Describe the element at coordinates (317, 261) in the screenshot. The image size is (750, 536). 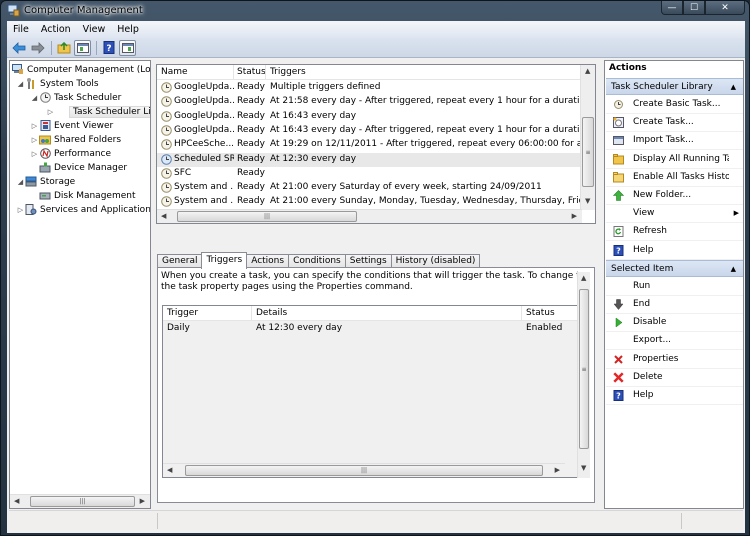
I see `tab-conditions: Conditions` at that location.